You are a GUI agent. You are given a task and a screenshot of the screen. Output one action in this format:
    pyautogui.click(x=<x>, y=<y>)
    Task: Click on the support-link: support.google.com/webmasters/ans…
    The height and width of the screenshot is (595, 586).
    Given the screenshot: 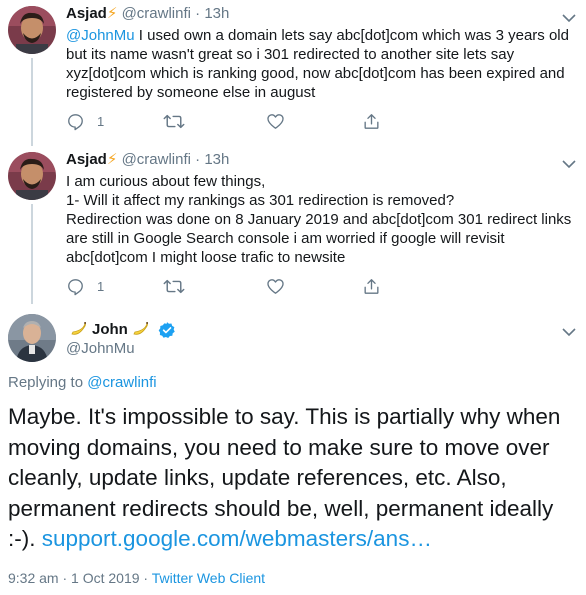 What is the action you would take?
    pyautogui.click(x=237, y=538)
    